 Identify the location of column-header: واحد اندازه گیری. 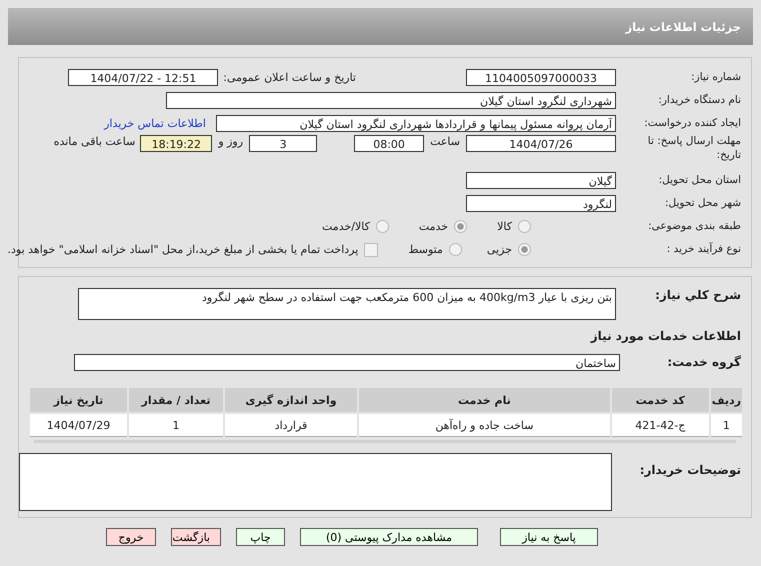
(291, 400).